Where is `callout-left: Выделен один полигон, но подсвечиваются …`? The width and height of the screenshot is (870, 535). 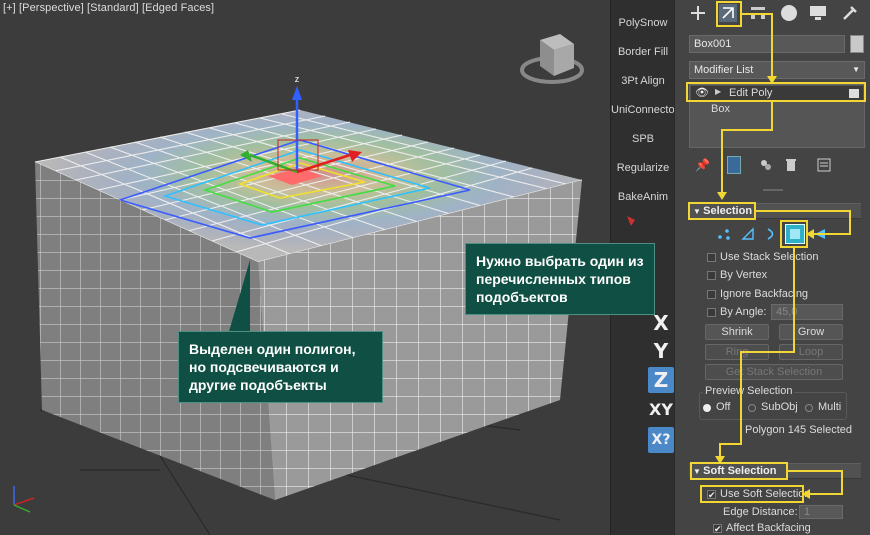
callout-left: Выделен один полигон, но подсвечиваются … is located at coordinates (280, 367).